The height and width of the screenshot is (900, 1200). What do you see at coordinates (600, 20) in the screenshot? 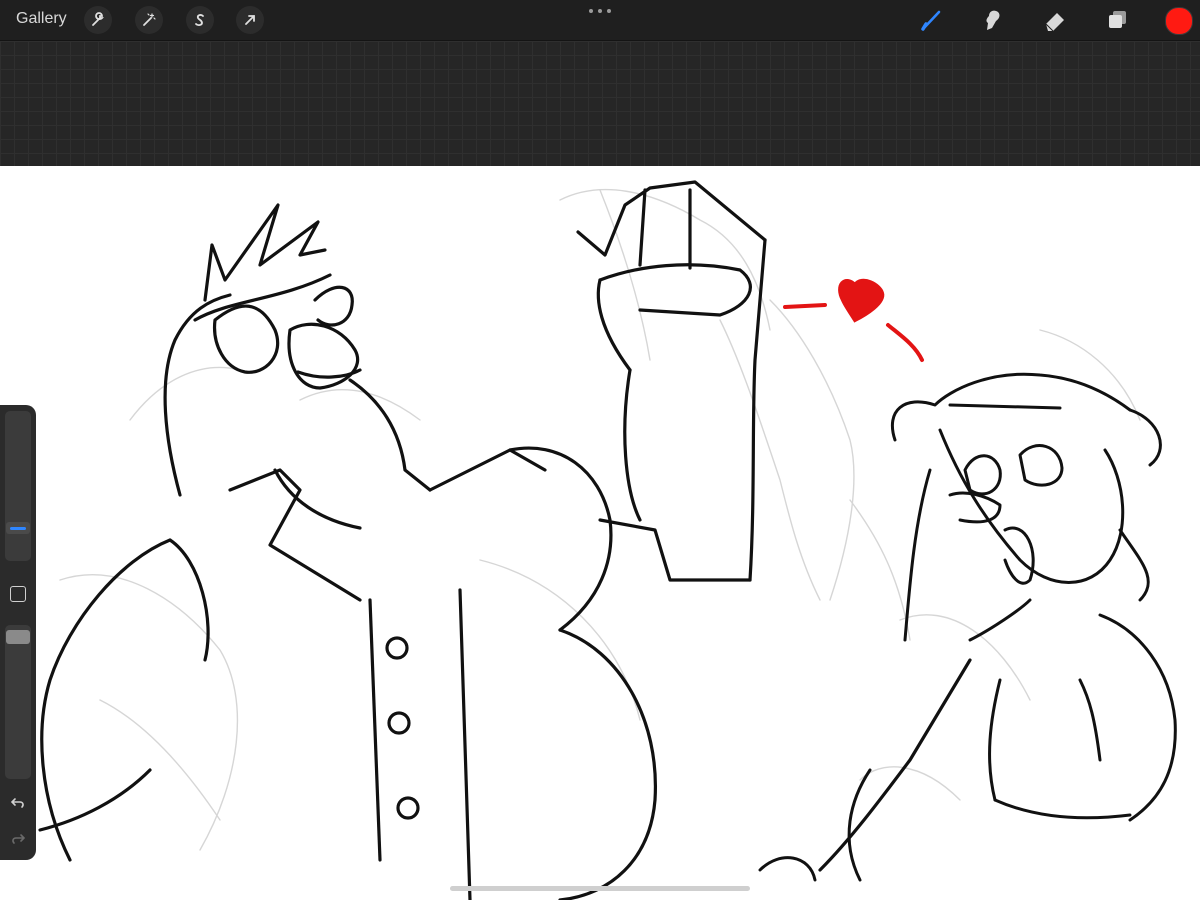
I see `top-toolbar: Gallery` at bounding box center [600, 20].